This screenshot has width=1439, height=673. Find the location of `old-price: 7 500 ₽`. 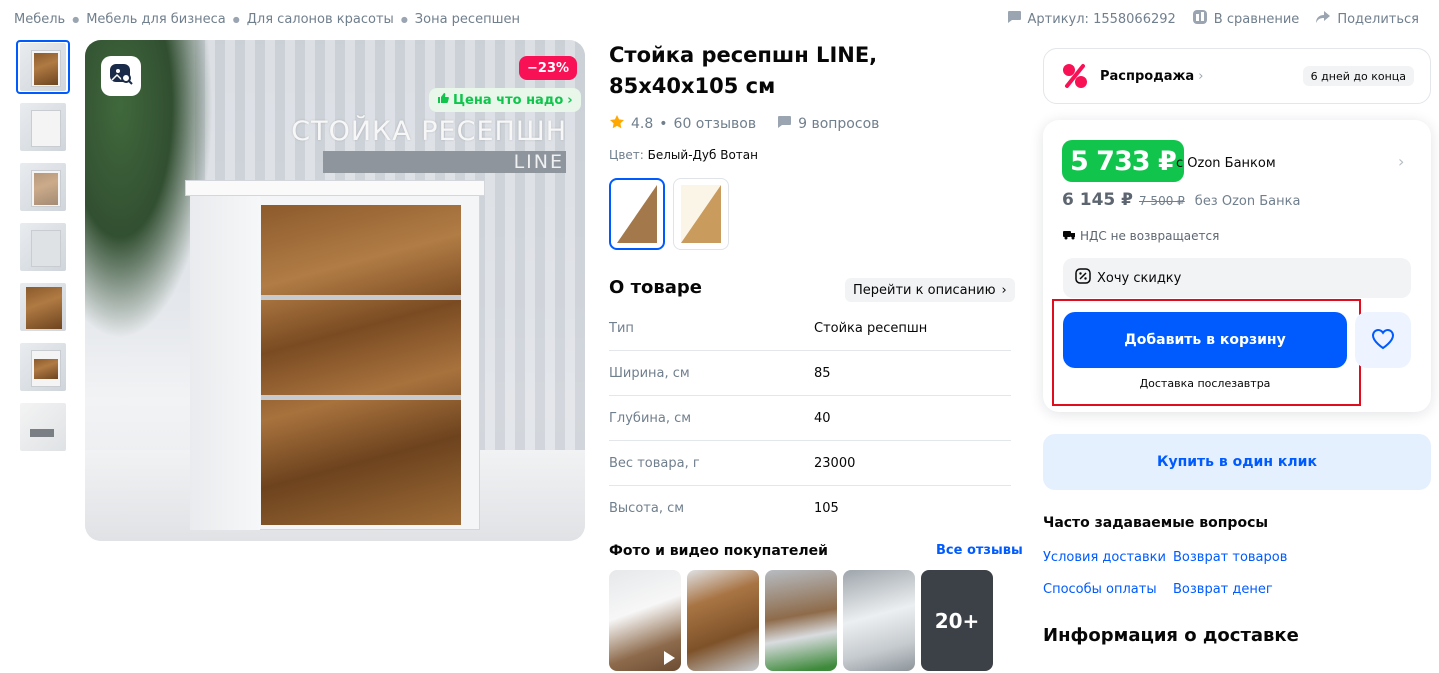

old-price: 7 500 ₽ is located at coordinates (1161, 201).